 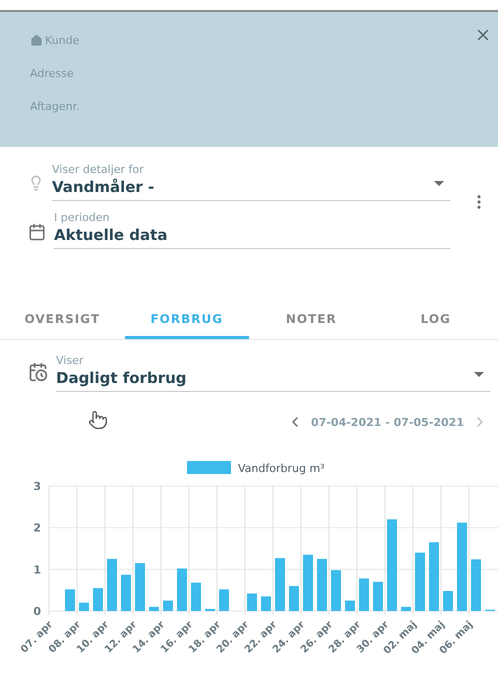 I want to click on axis-label: 2, so click(x=37, y=528).